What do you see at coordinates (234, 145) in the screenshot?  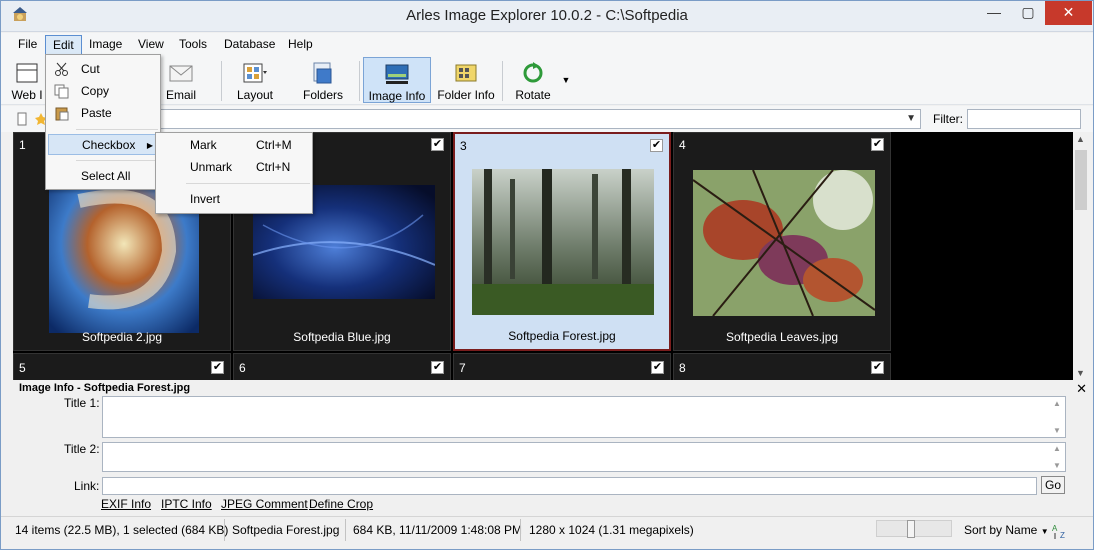 I see `menu-item-mark: Mark Ctrl+M` at bounding box center [234, 145].